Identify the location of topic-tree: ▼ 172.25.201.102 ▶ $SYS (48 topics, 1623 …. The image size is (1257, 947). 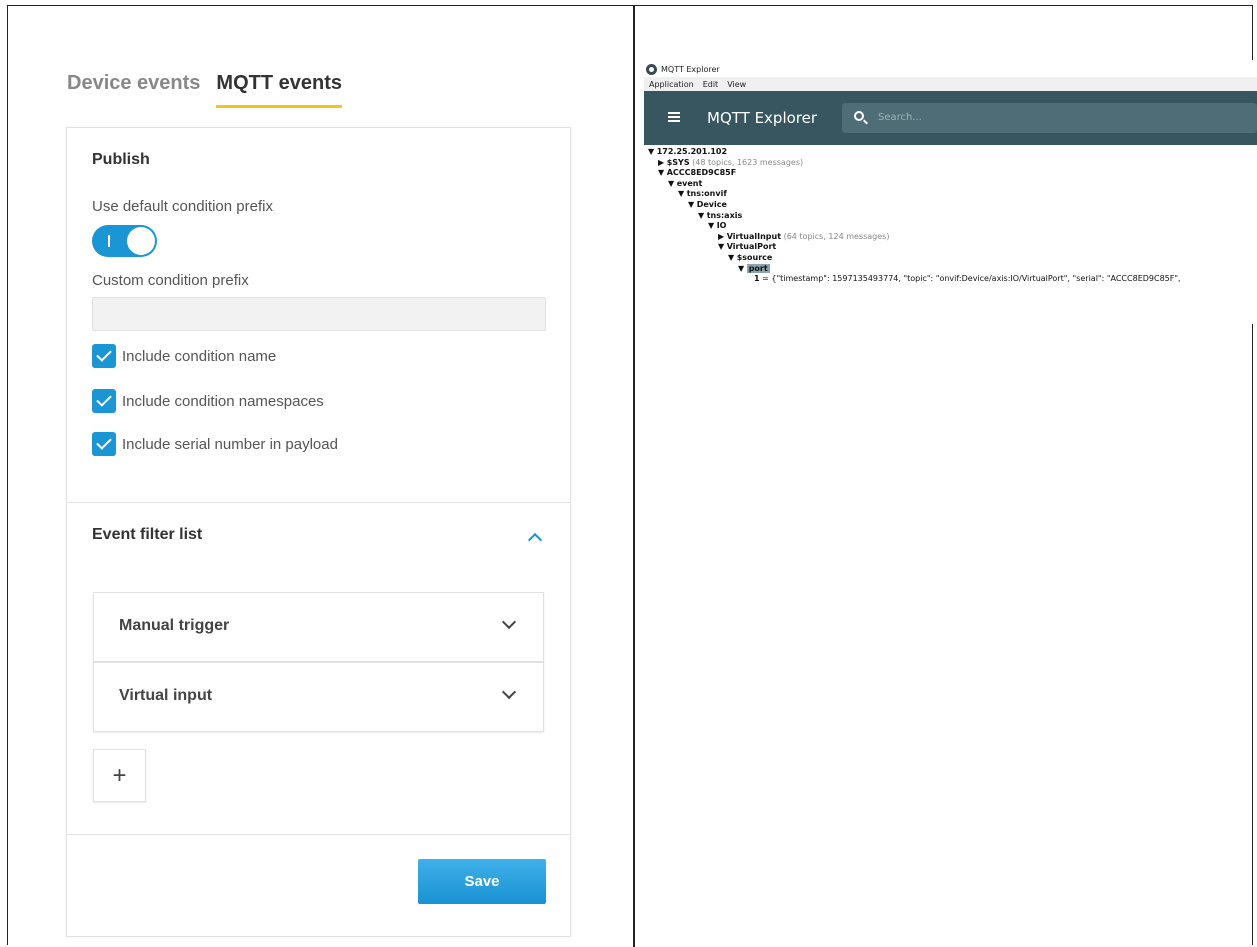
(914, 216).